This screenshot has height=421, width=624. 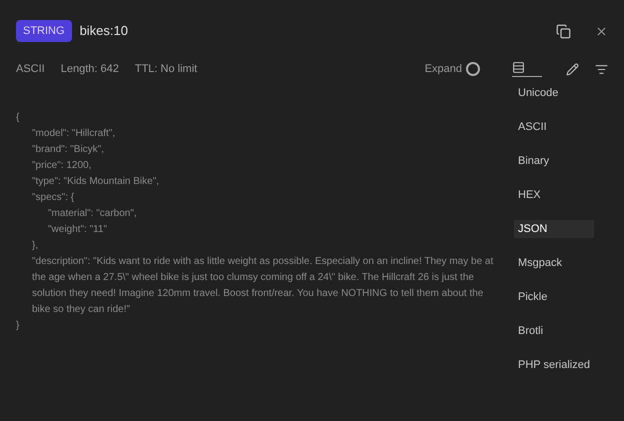 What do you see at coordinates (554, 127) in the screenshot?
I see `format-option: ASCII` at bounding box center [554, 127].